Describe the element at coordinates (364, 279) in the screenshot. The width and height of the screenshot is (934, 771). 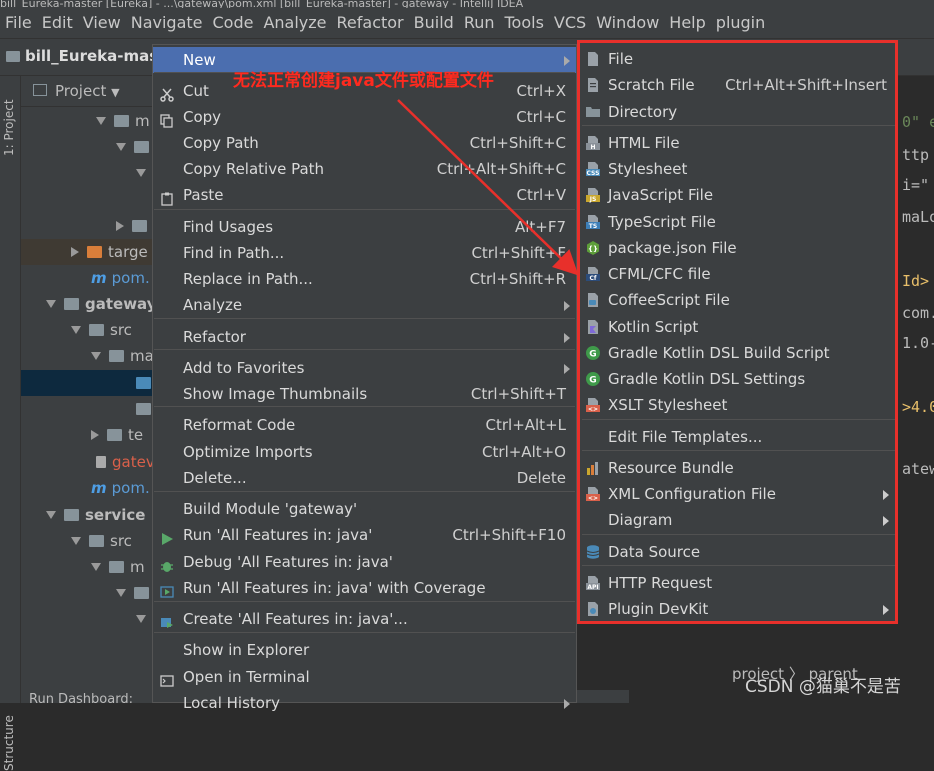
I see `menu-item-replace-in-path: Replace in Path... Ctrl+Shift+R` at that location.